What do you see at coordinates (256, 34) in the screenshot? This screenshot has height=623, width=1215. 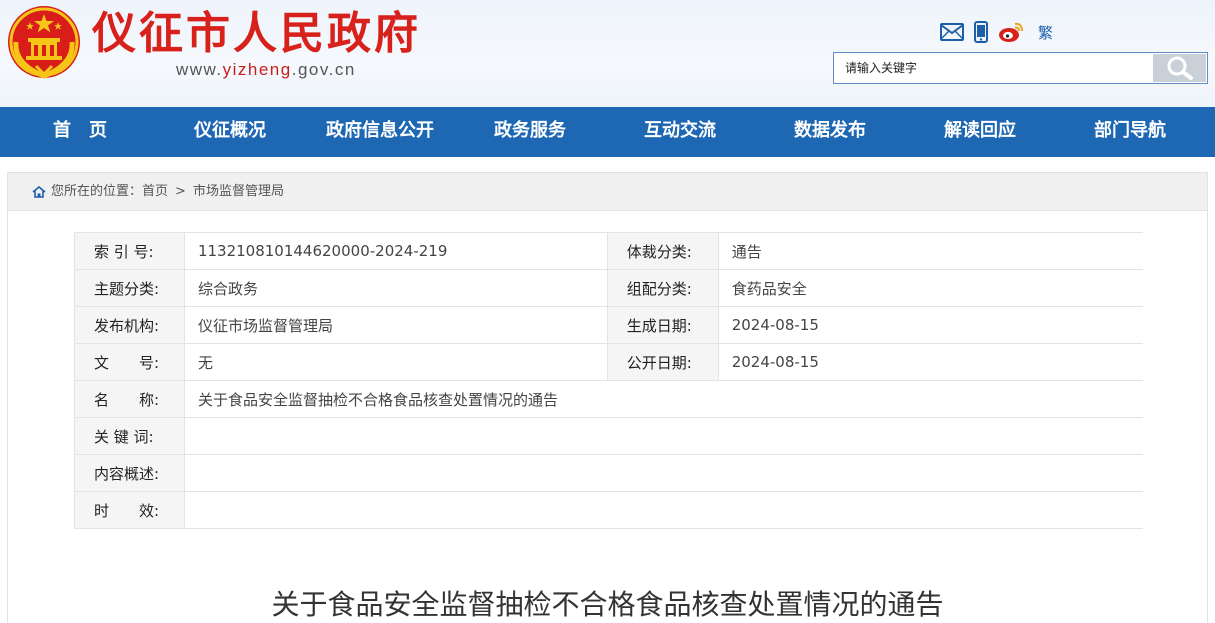 I see `site-title: 仪征市人民政府` at bounding box center [256, 34].